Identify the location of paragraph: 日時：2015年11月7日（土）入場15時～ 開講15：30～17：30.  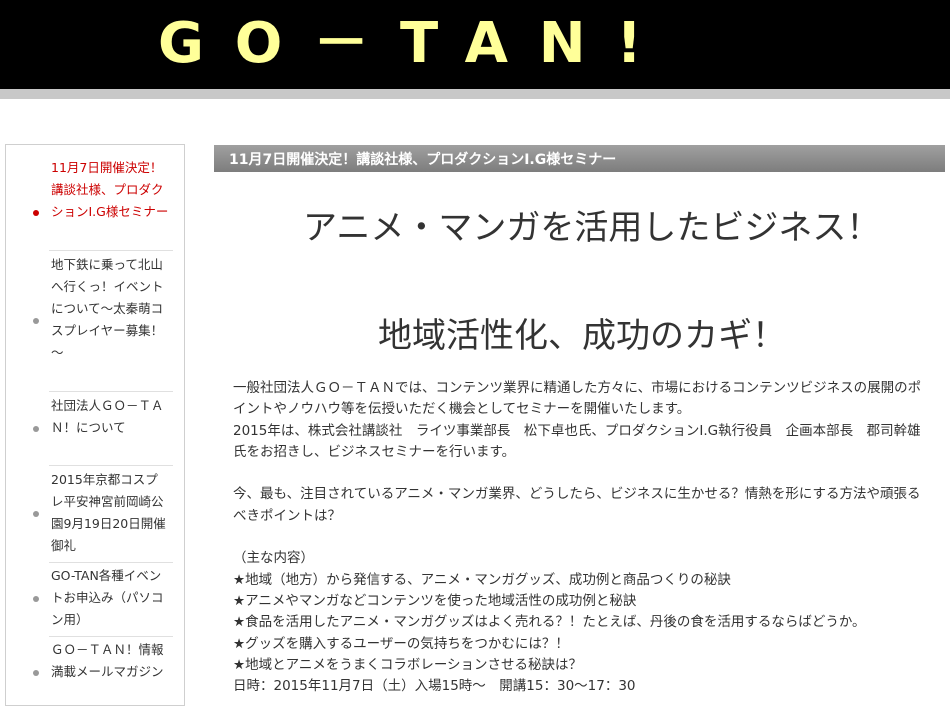
(434, 686).